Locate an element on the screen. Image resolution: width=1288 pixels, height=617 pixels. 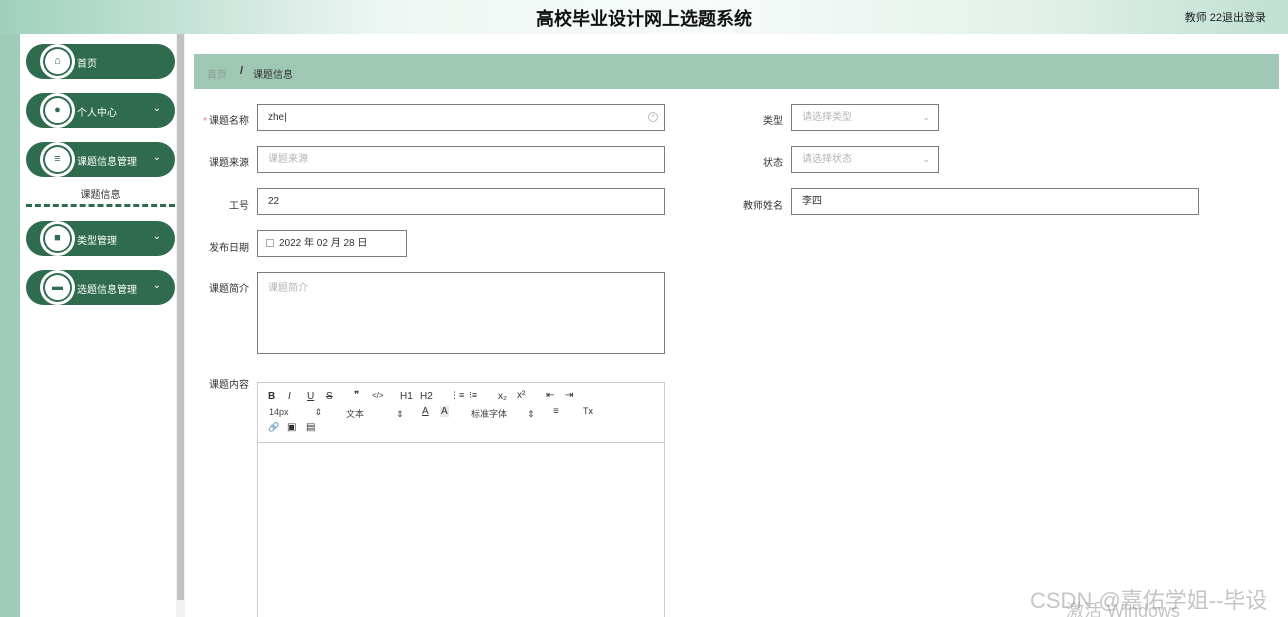
top-header: 高校毕业设计网上选题系统 教师 22 退出登录 is located at coordinates (644, 17).